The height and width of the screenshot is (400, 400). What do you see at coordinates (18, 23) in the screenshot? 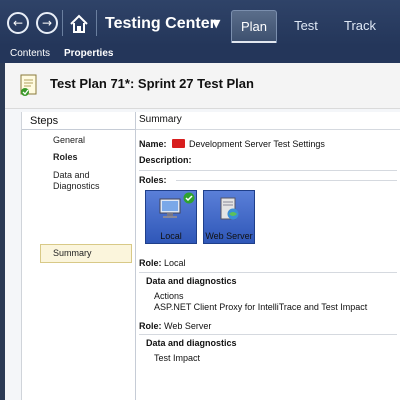
I see `back-arrow-icon: ←` at bounding box center [18, 23].